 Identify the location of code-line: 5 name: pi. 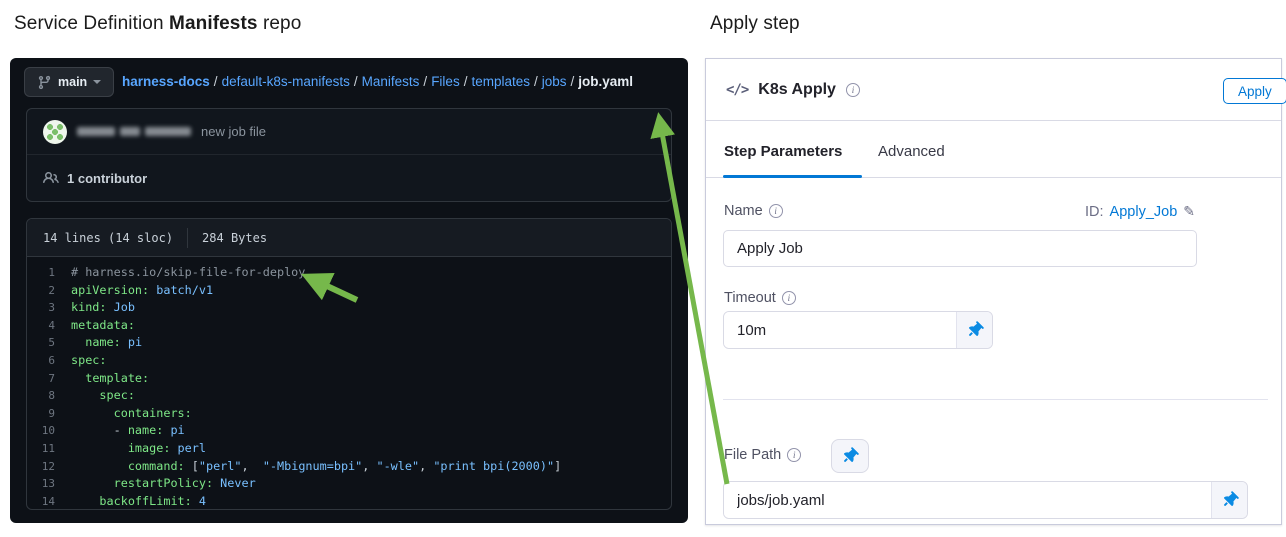
(349, 343).